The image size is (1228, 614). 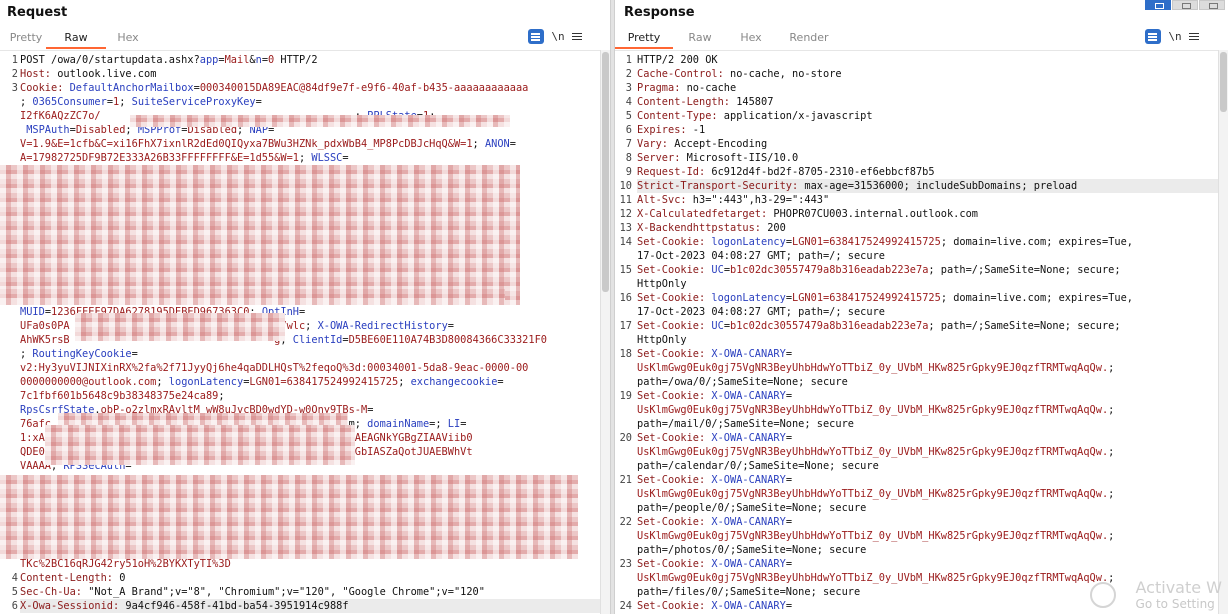 What do you see at coordinates (310, 396) in the screenshot?
I see `code-line: 7c1fbf601b5648c9b38348375e24ca89;` at bounding box center [310, 396].